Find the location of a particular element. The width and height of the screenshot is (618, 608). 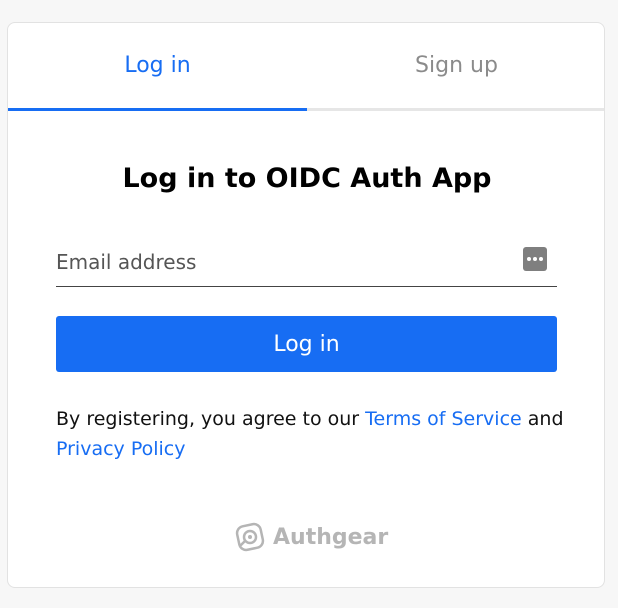

password-manager-icon is located at coordinates (535, 259).